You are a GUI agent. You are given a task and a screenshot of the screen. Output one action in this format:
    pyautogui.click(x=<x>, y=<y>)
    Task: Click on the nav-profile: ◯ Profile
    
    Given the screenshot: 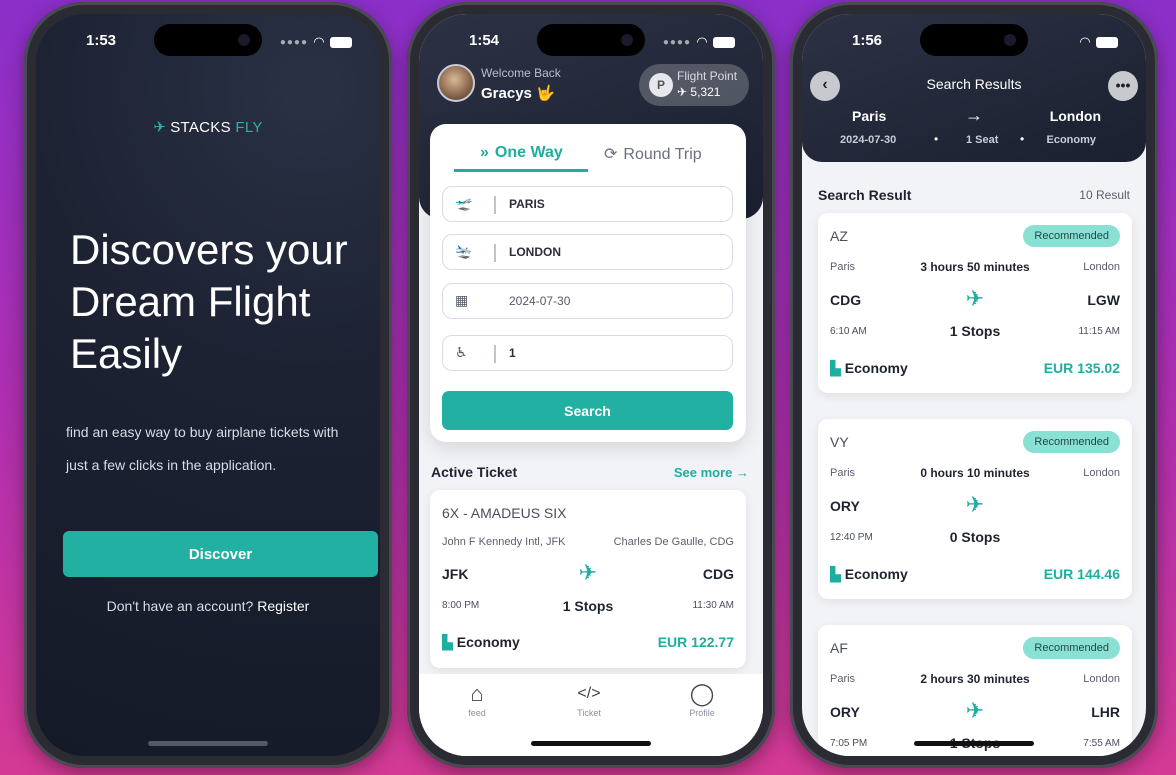 What is the action you would take?
    pyautogui.click(x=702, y=699)
    